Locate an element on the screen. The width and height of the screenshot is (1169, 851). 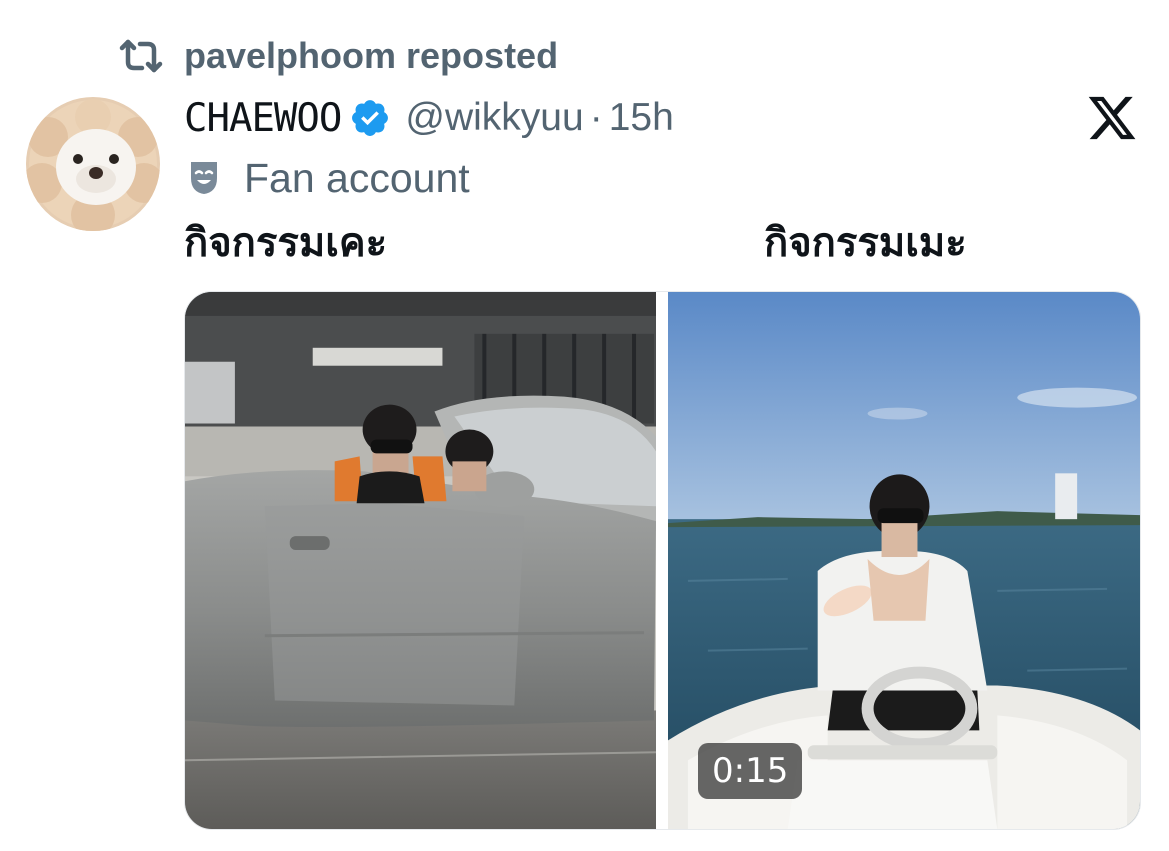
author-row: CHAEWOO @wikkyuu · 15h is located at coordinates (429, 118).